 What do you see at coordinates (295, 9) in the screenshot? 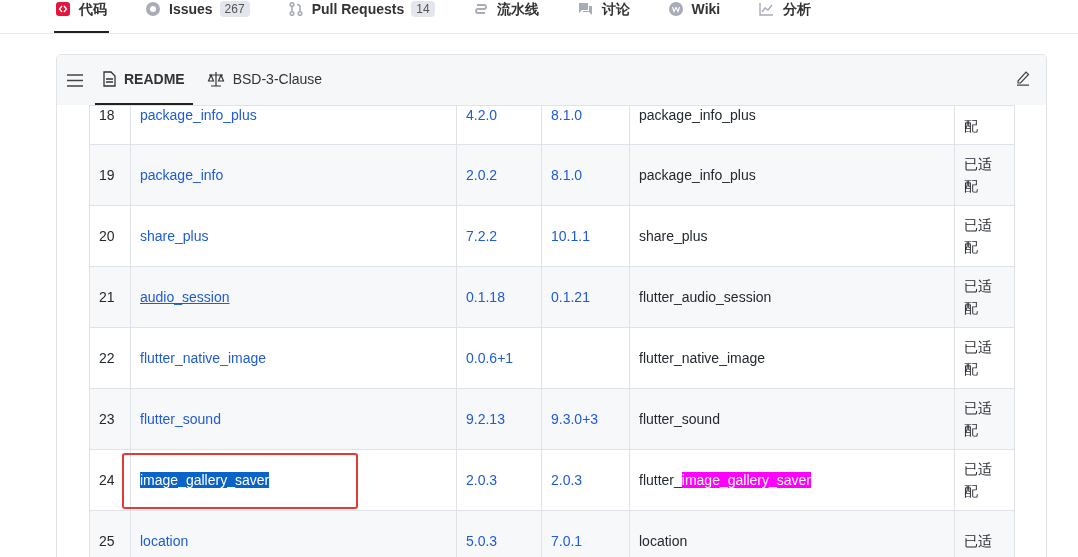
I see `branch-icon` at bounding box center [295, 9].